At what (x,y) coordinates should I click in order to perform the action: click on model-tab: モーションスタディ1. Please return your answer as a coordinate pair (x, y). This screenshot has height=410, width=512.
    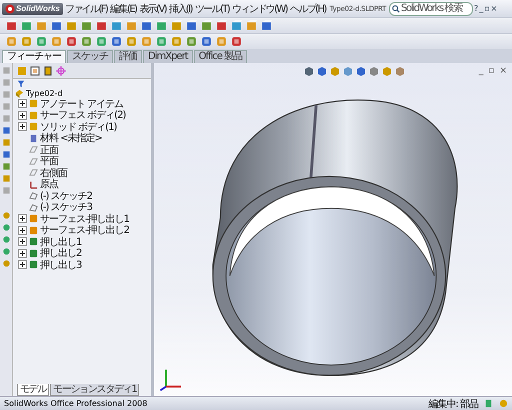
    Looking at the image, I should click on (95, 390).